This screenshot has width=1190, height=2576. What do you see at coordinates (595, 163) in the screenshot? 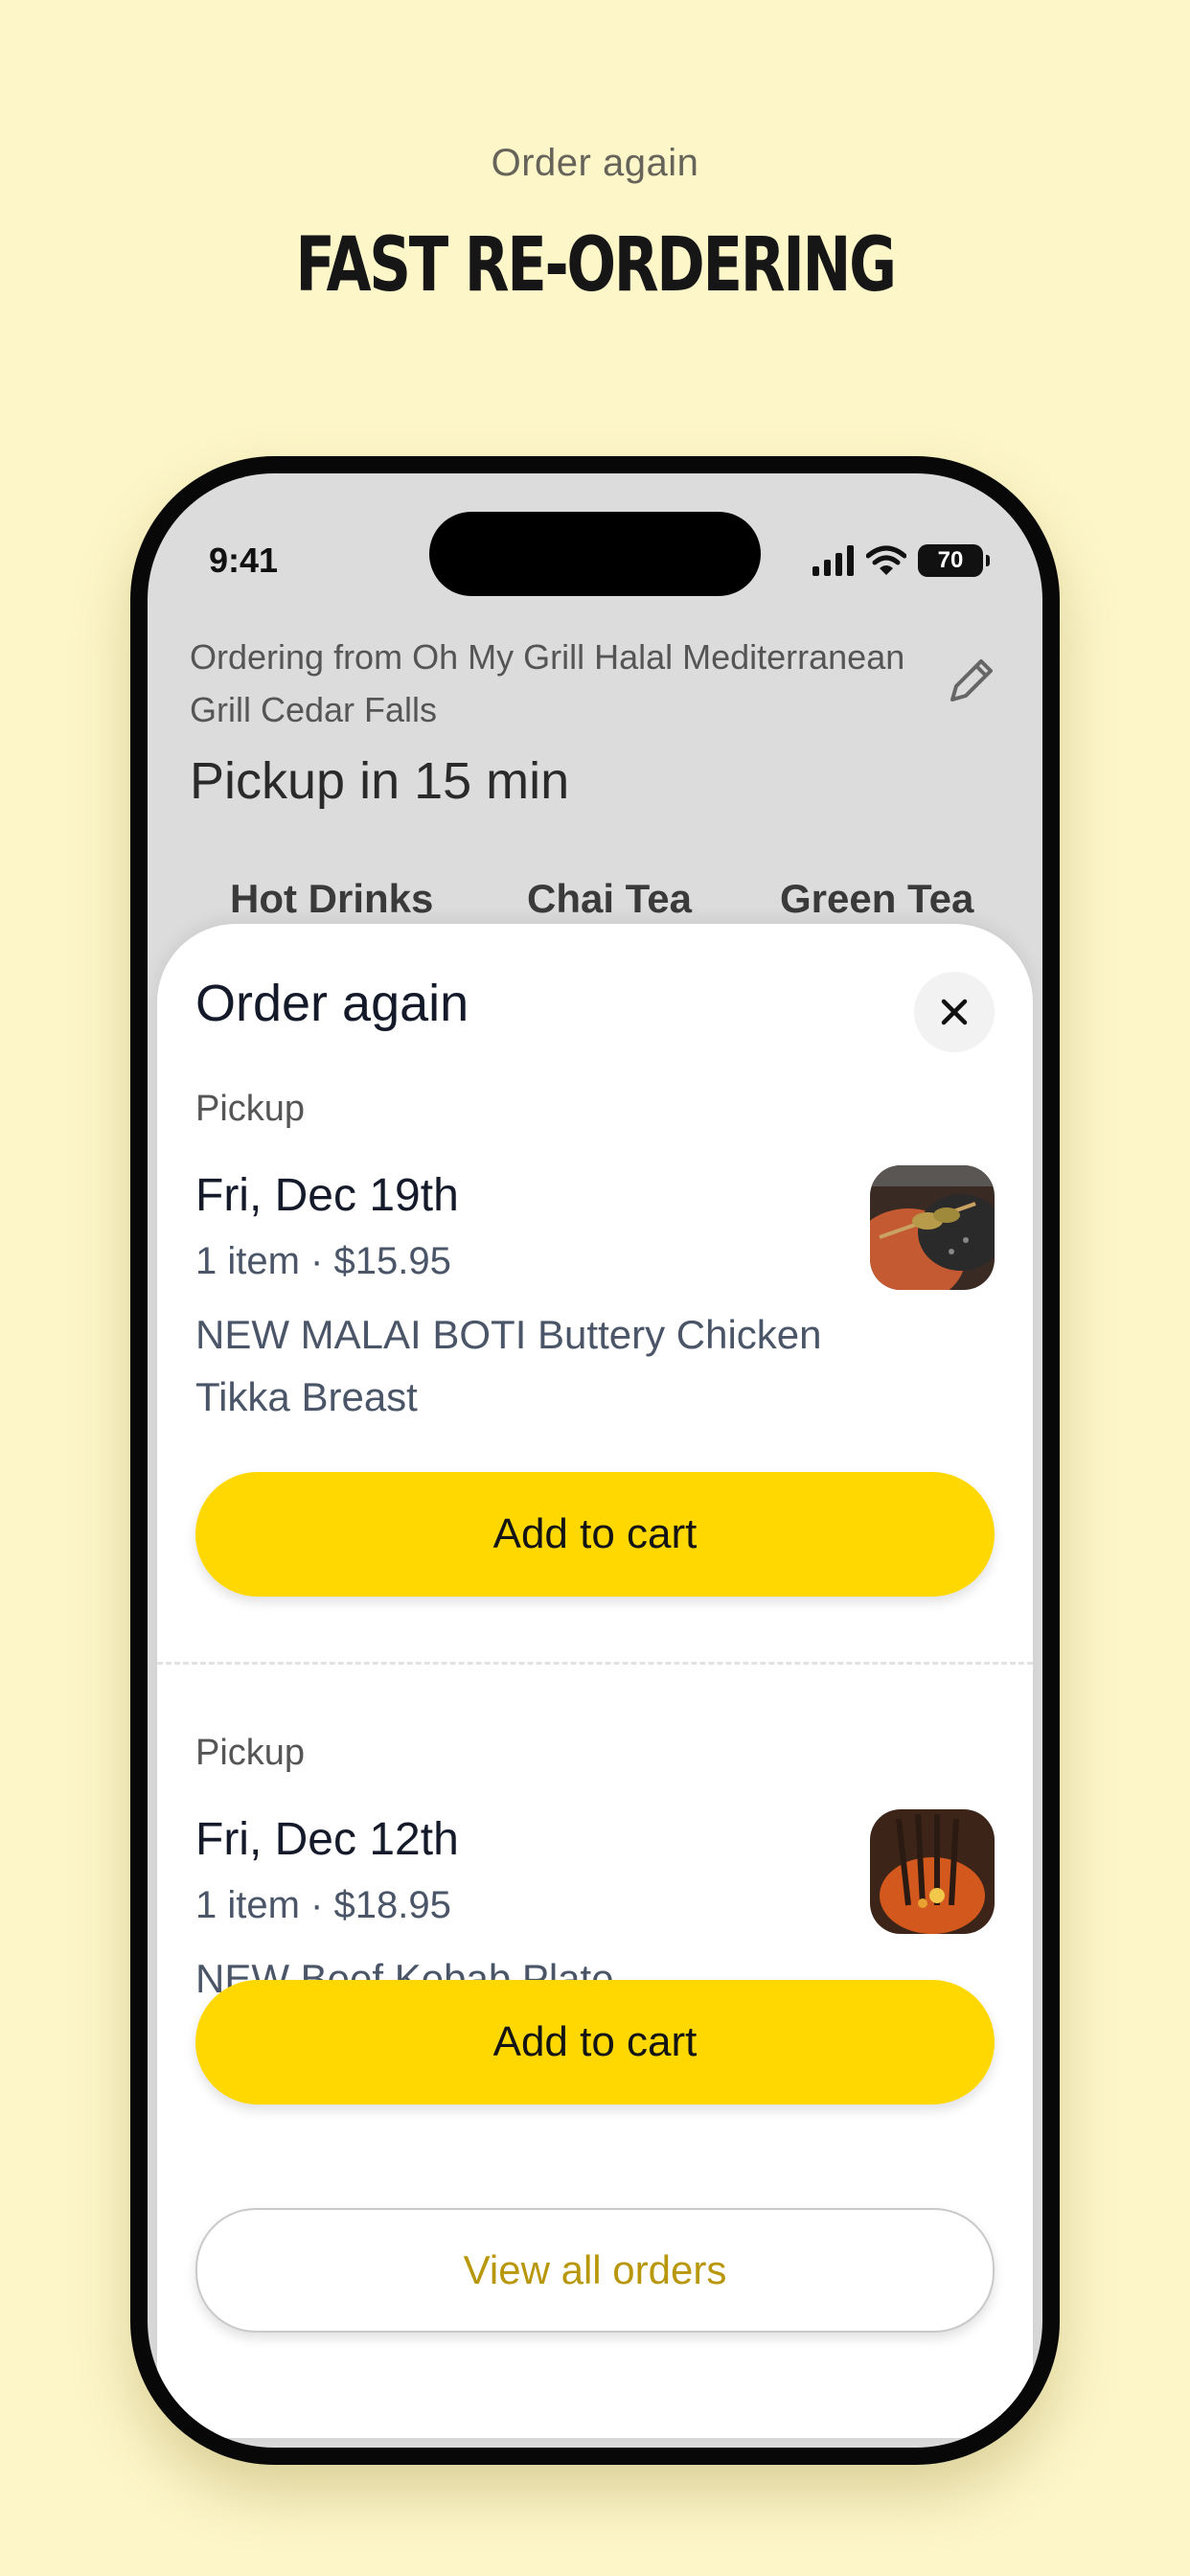
I see `marketing-eyebrow: Order again` at bounding box center [595, 163].